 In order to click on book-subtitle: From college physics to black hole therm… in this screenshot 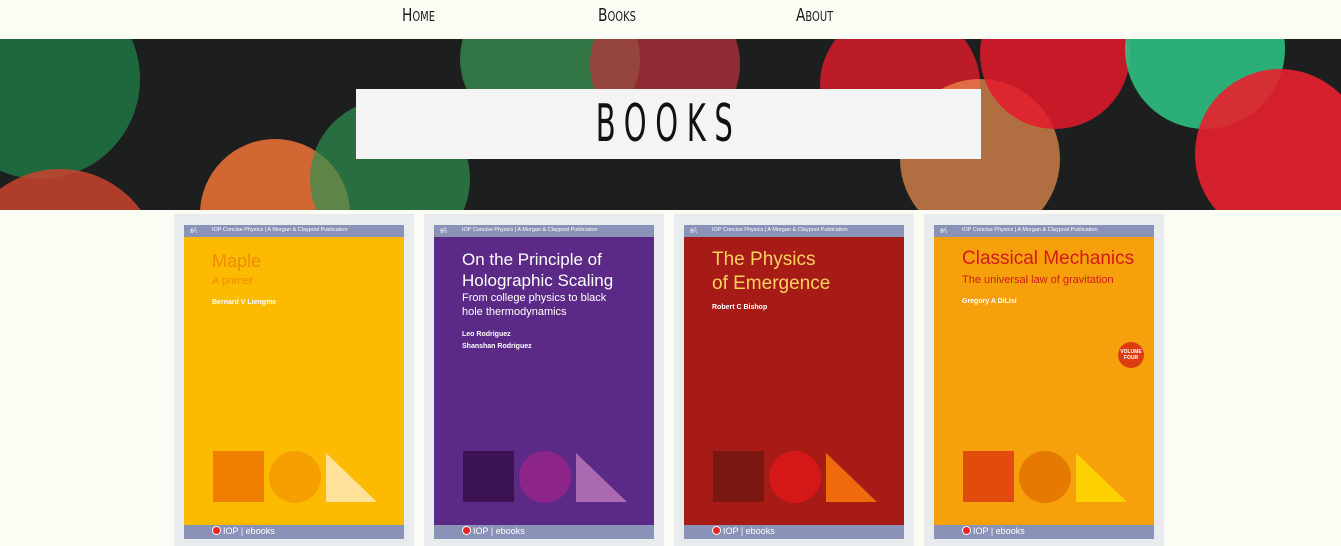, I will do `click(534, 305)`.